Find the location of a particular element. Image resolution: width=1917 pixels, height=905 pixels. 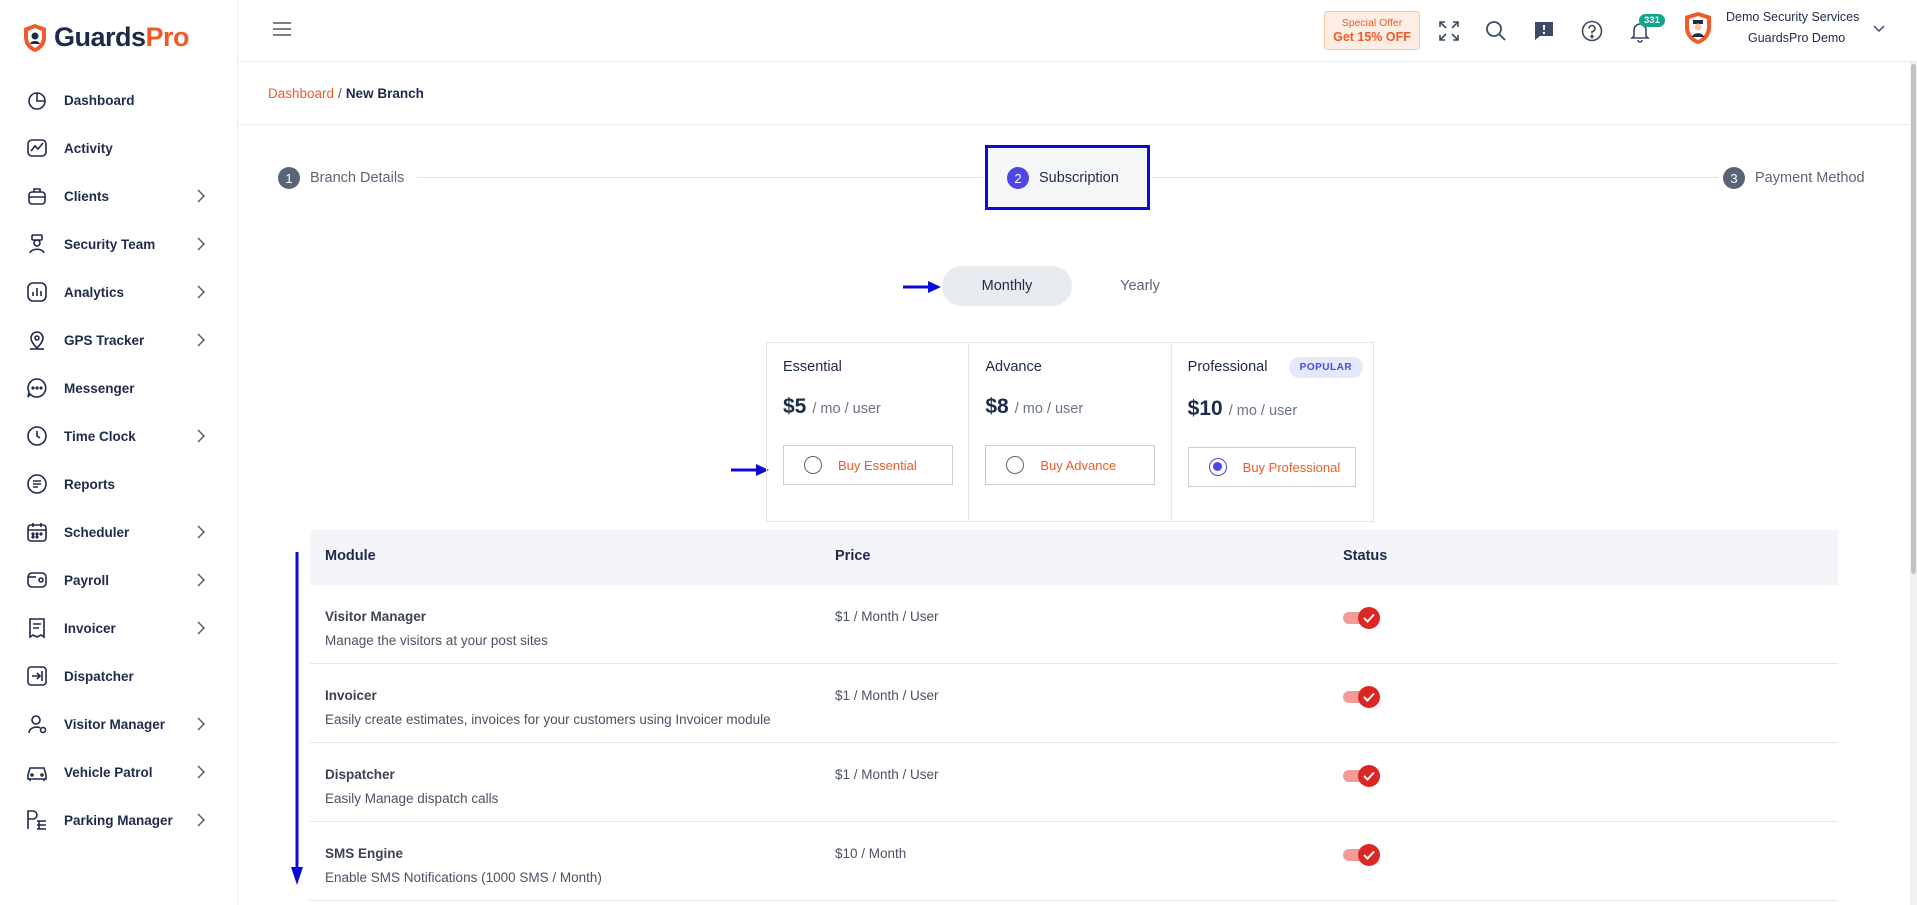

module-description: Manage the visitors at your post sites is located at coordinates (436, 640).